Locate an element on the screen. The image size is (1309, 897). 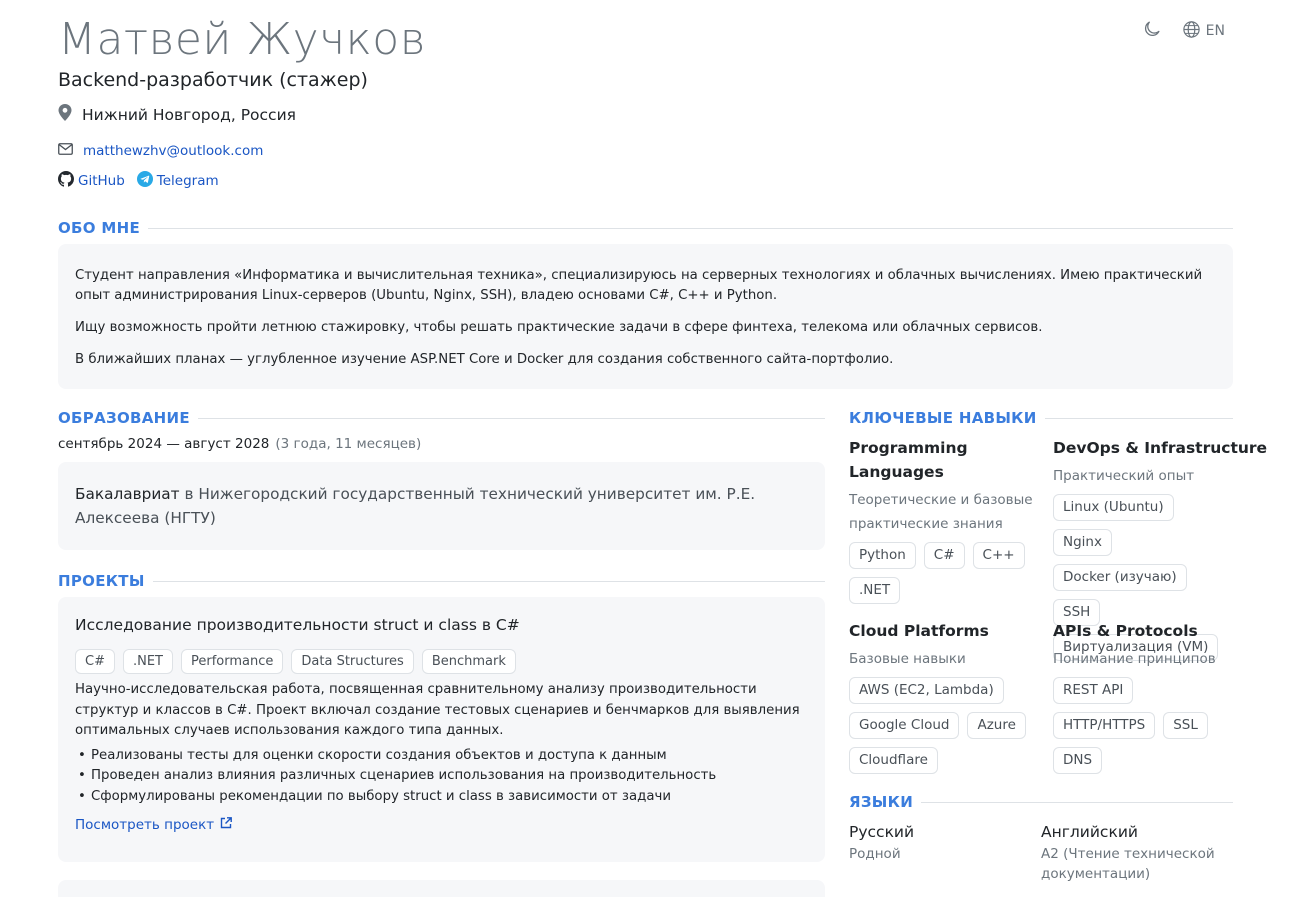
skill-group-name: APIs & Protocols is located at coordinates (1125, 631).